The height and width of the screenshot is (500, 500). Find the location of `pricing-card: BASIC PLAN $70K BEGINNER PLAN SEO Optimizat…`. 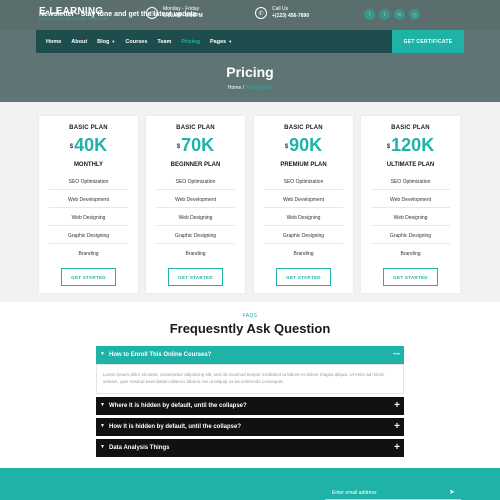

pricing-card: BASIC PLAN $70K BEGINNER PLAN SEO Optimizat… is located at coordinates (195, 204).